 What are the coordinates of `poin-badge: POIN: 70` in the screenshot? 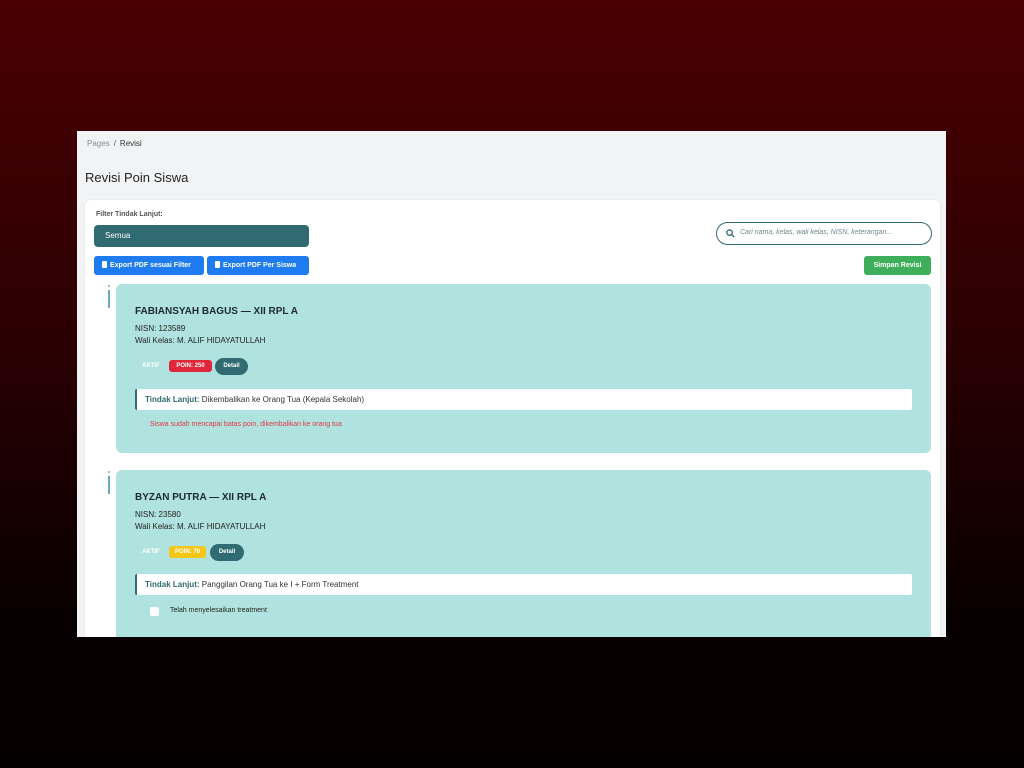 It's located at (187, 552).